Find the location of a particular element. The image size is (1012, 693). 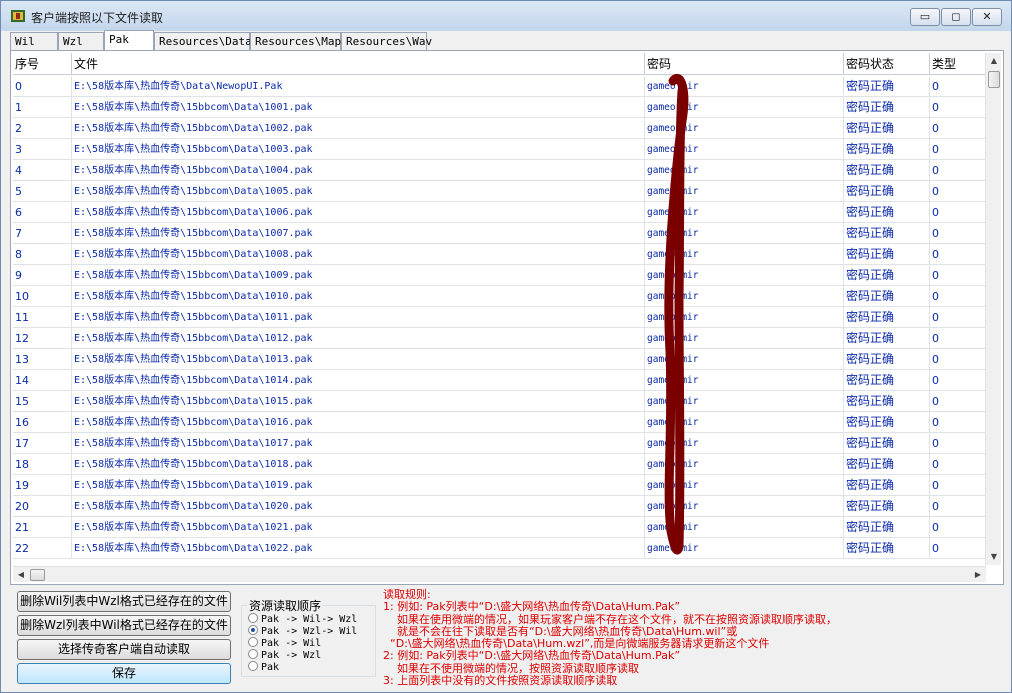

delete-wil-duplicates-button: 删除Wil列表中Wzl格式已经存在的文件 is located at coordinates (124, 601).